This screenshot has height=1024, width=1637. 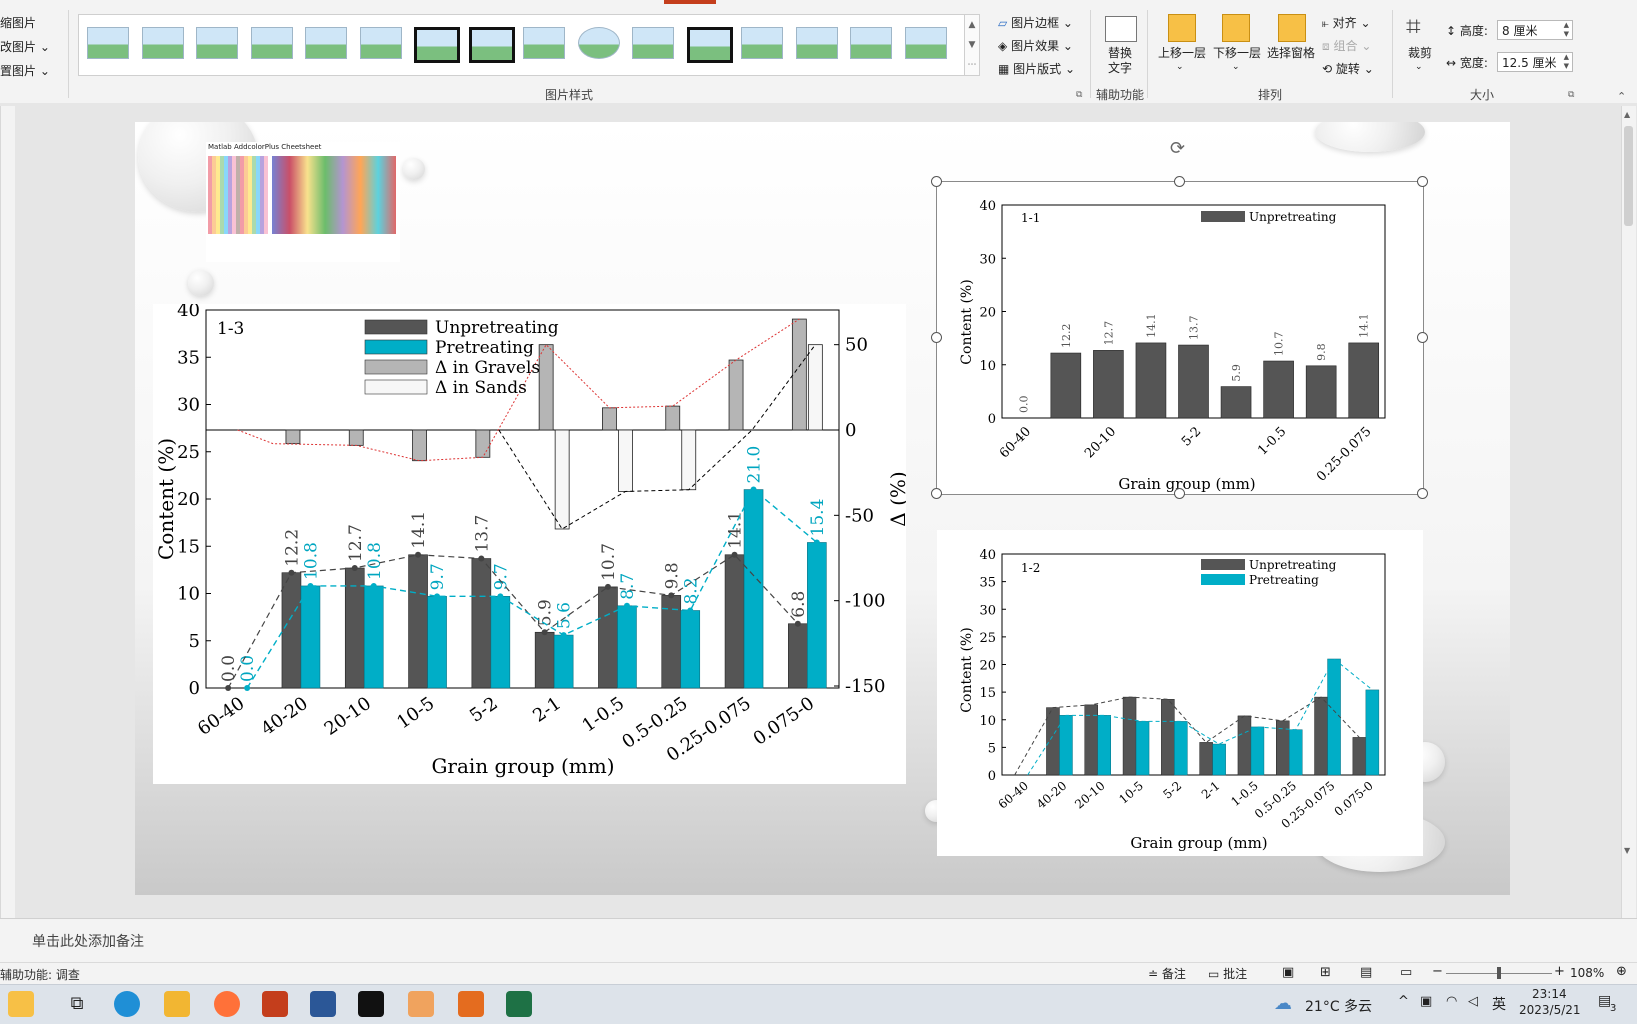 What do you see at coordinates (1587, 973) in the screenshot?
I see `zoom-level: 108%` at bounding box center [1587, 973].